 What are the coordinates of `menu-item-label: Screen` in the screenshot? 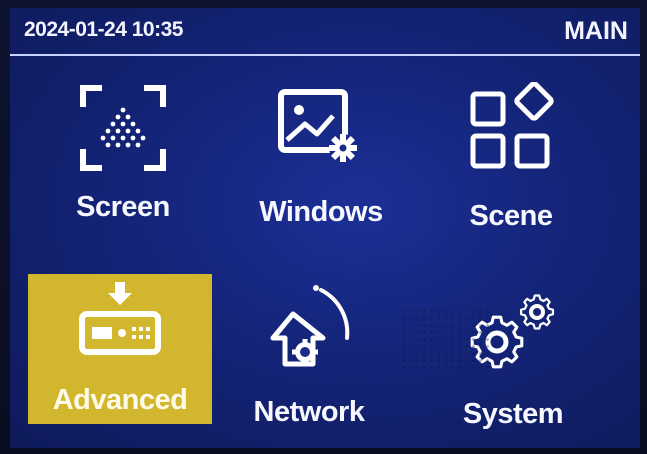 It's located at (123, 207).